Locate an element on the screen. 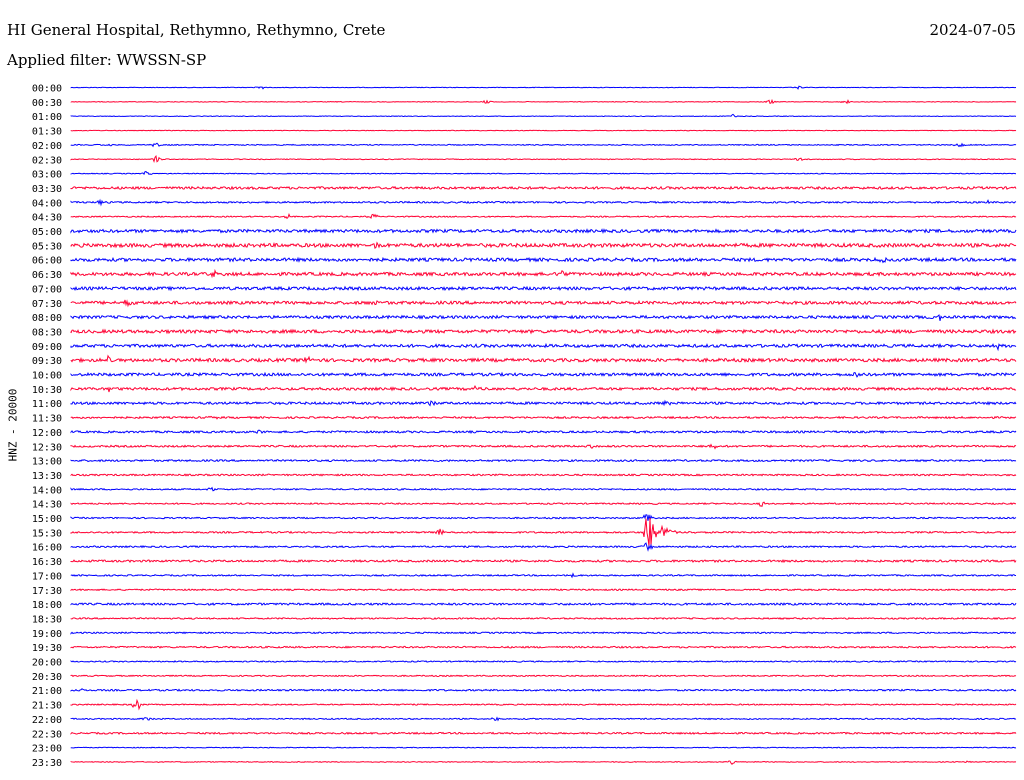 The image size is (1024, 780). row-time-label: 18:30 is located at coordinates (47, 619).